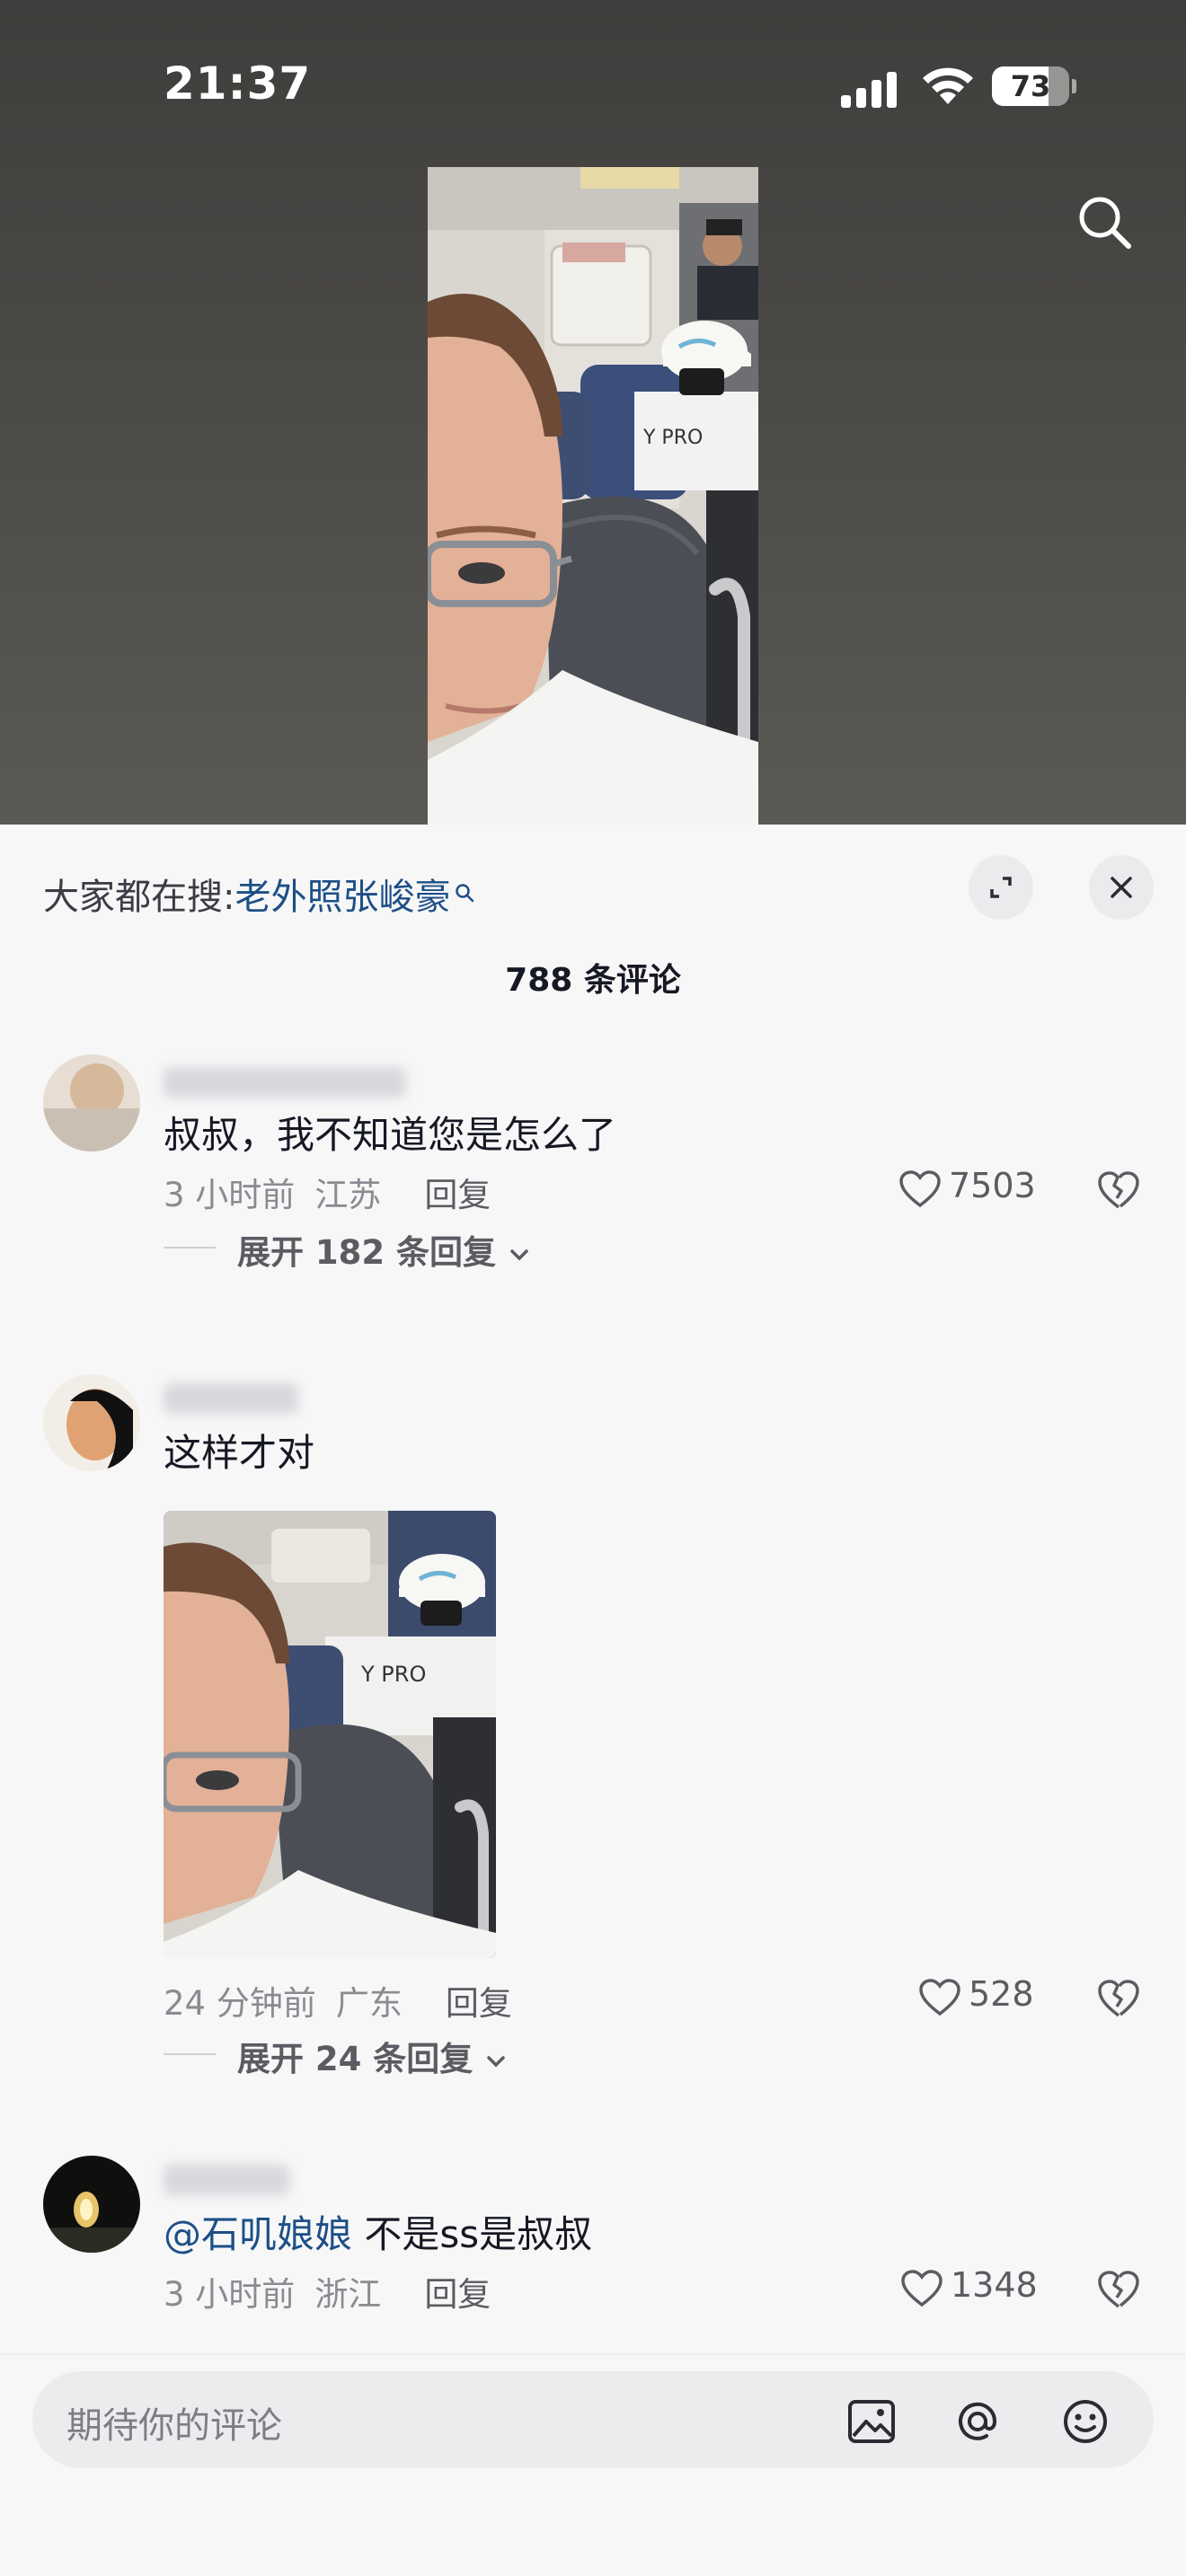 The height and width of the screenshot is (2576, 1186). What do you see at coordinates (240, 2003) in the screenshot?
I see `comment-time: 24 分钟前` at bounding box center [240, 2003].